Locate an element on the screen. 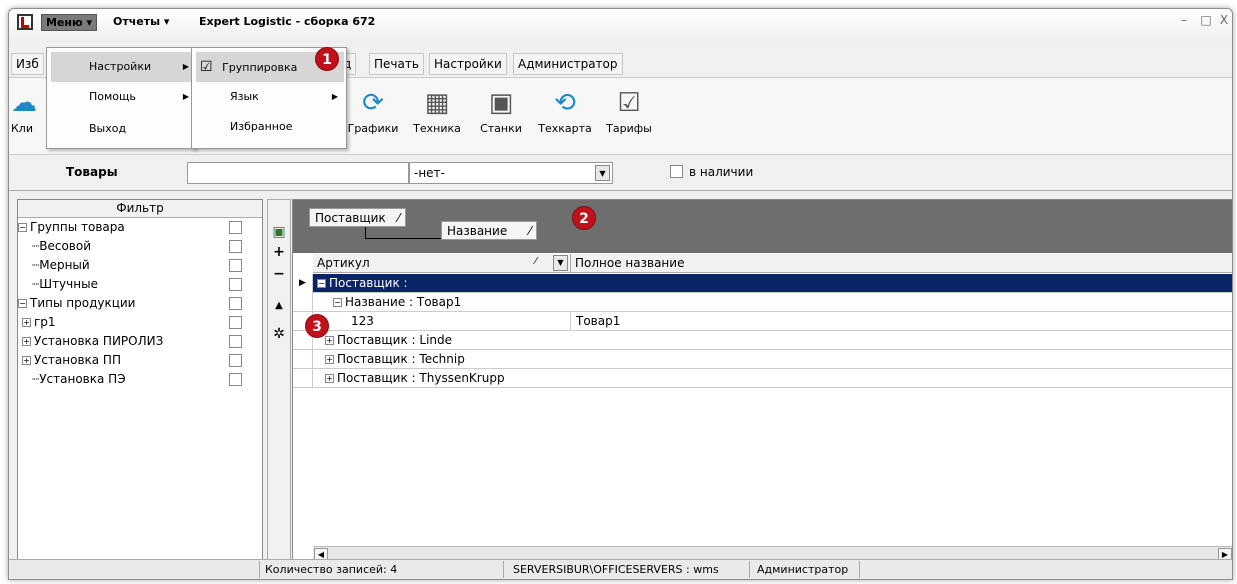 The height and width of the screenshot is (584, 1237). filter-tree-label: Установка ПП is located at coordinates (77, 360).